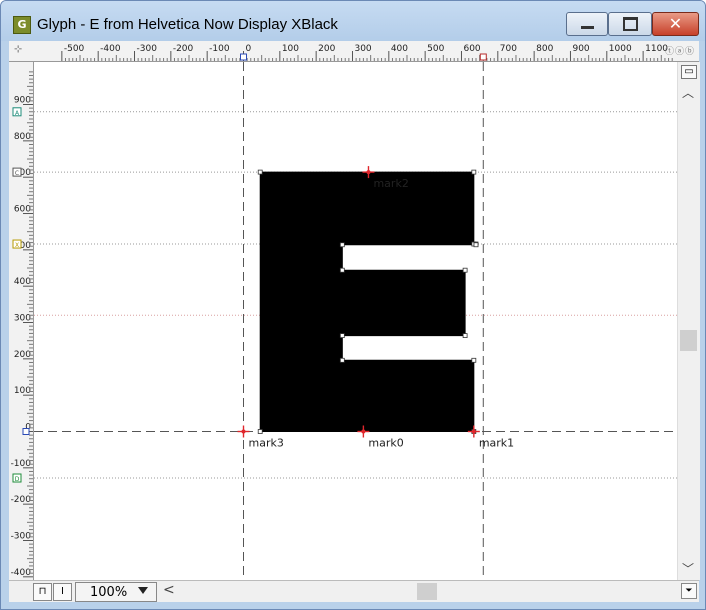 The height and width of the screenshot is (610, 706). What do you see at coordinates (427, 591) in the screenshot?
I see `horizontal-scroll-thumb` at bounding box center [427, 591].